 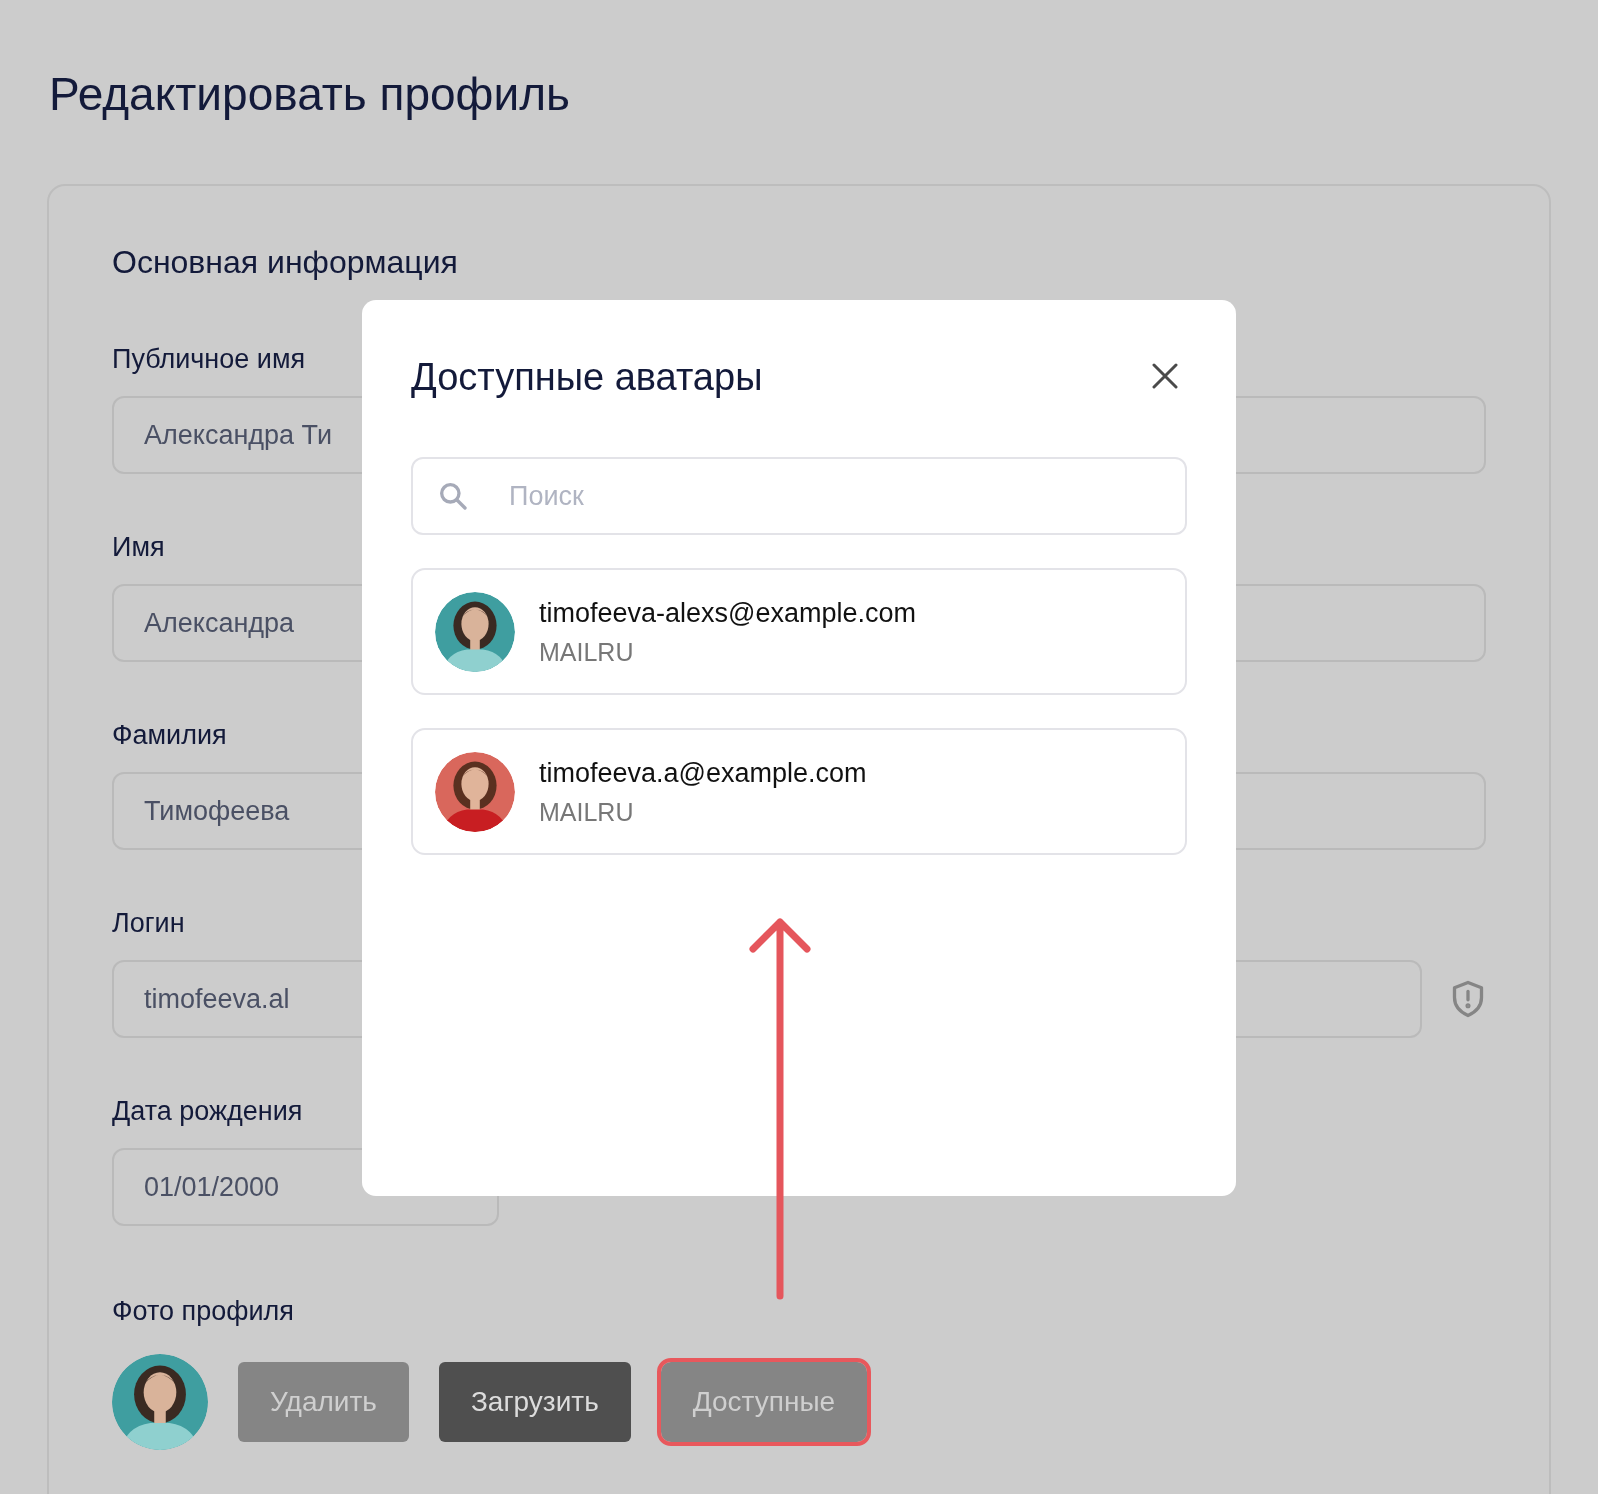 What do you see at coordinates (703, 773) in the screenshot?
I see `avatar-email: timofeeva.a@example.com` at bounding box center [703, 773].